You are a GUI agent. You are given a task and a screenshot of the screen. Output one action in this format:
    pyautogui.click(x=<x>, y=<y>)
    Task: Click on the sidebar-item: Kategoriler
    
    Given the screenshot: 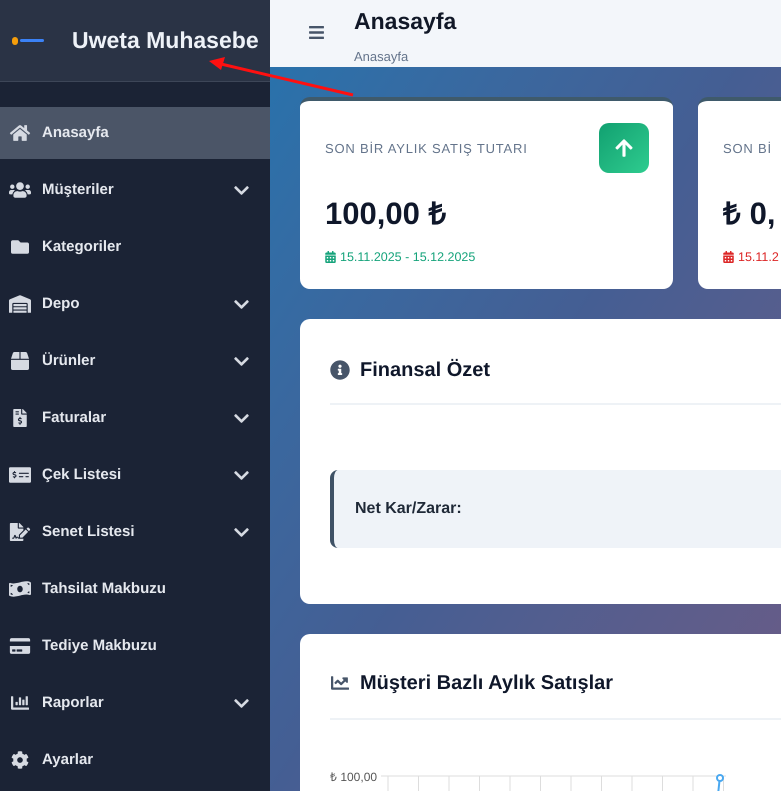 What is the action you would take?
    pyautogui.click(x=135, y=247)
    